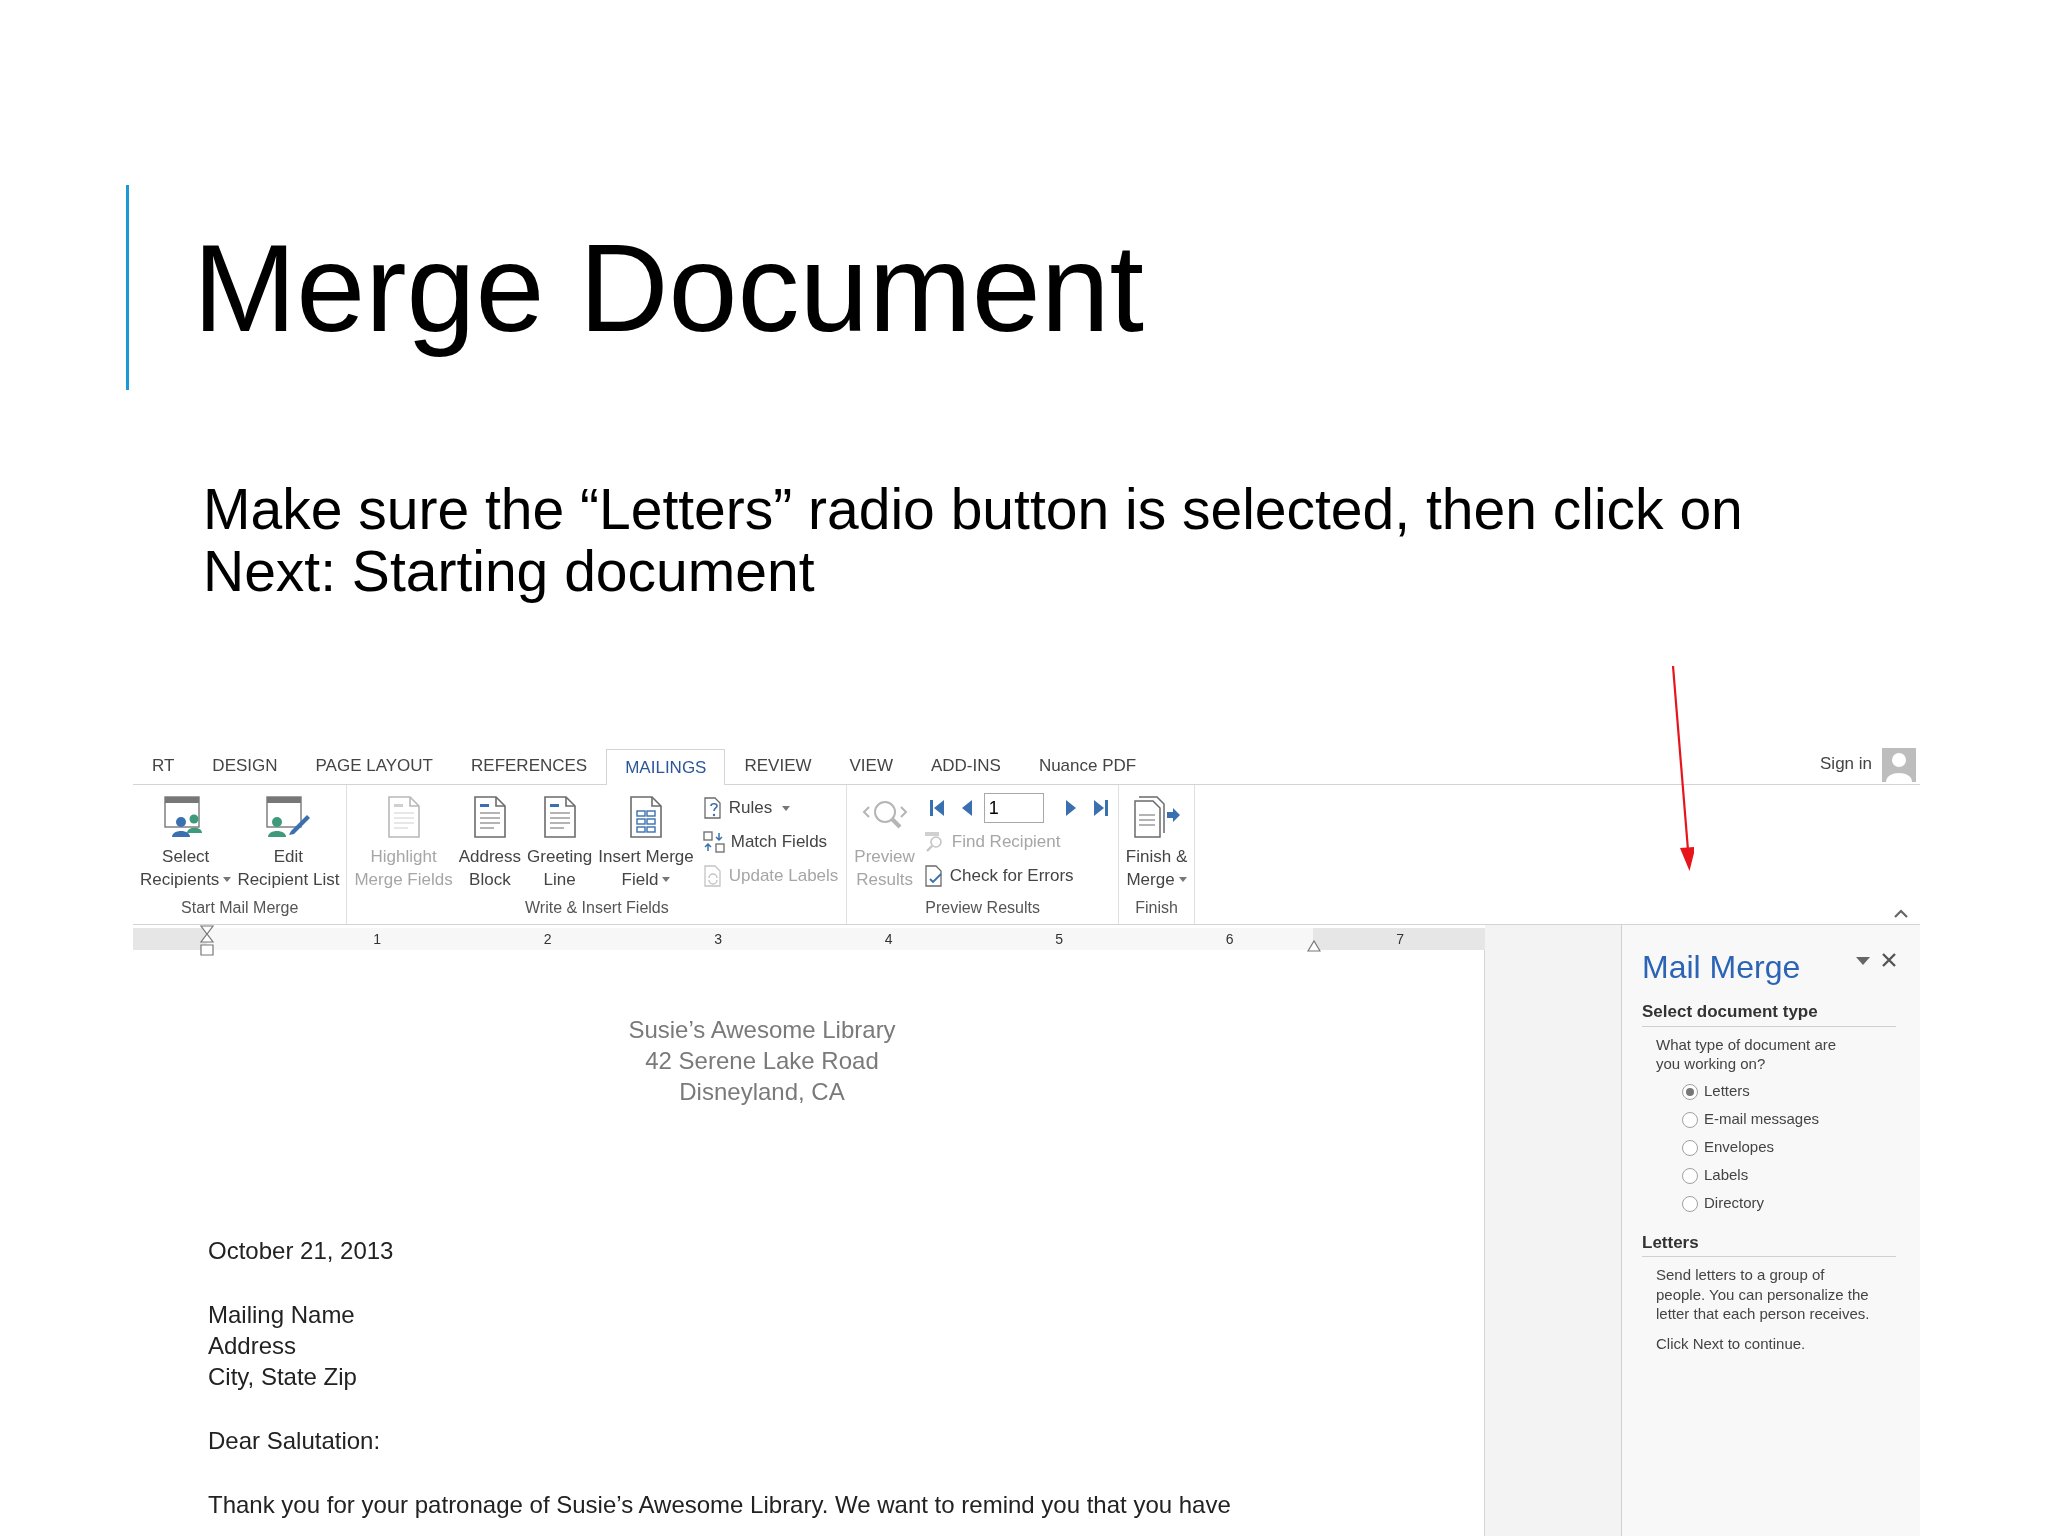 This screenshot has width=2048, height=1536. What do you see at coordinates (713, 842) in the screenshot?
I see `swap-boxes-icon` at bounding box center [713, 842].